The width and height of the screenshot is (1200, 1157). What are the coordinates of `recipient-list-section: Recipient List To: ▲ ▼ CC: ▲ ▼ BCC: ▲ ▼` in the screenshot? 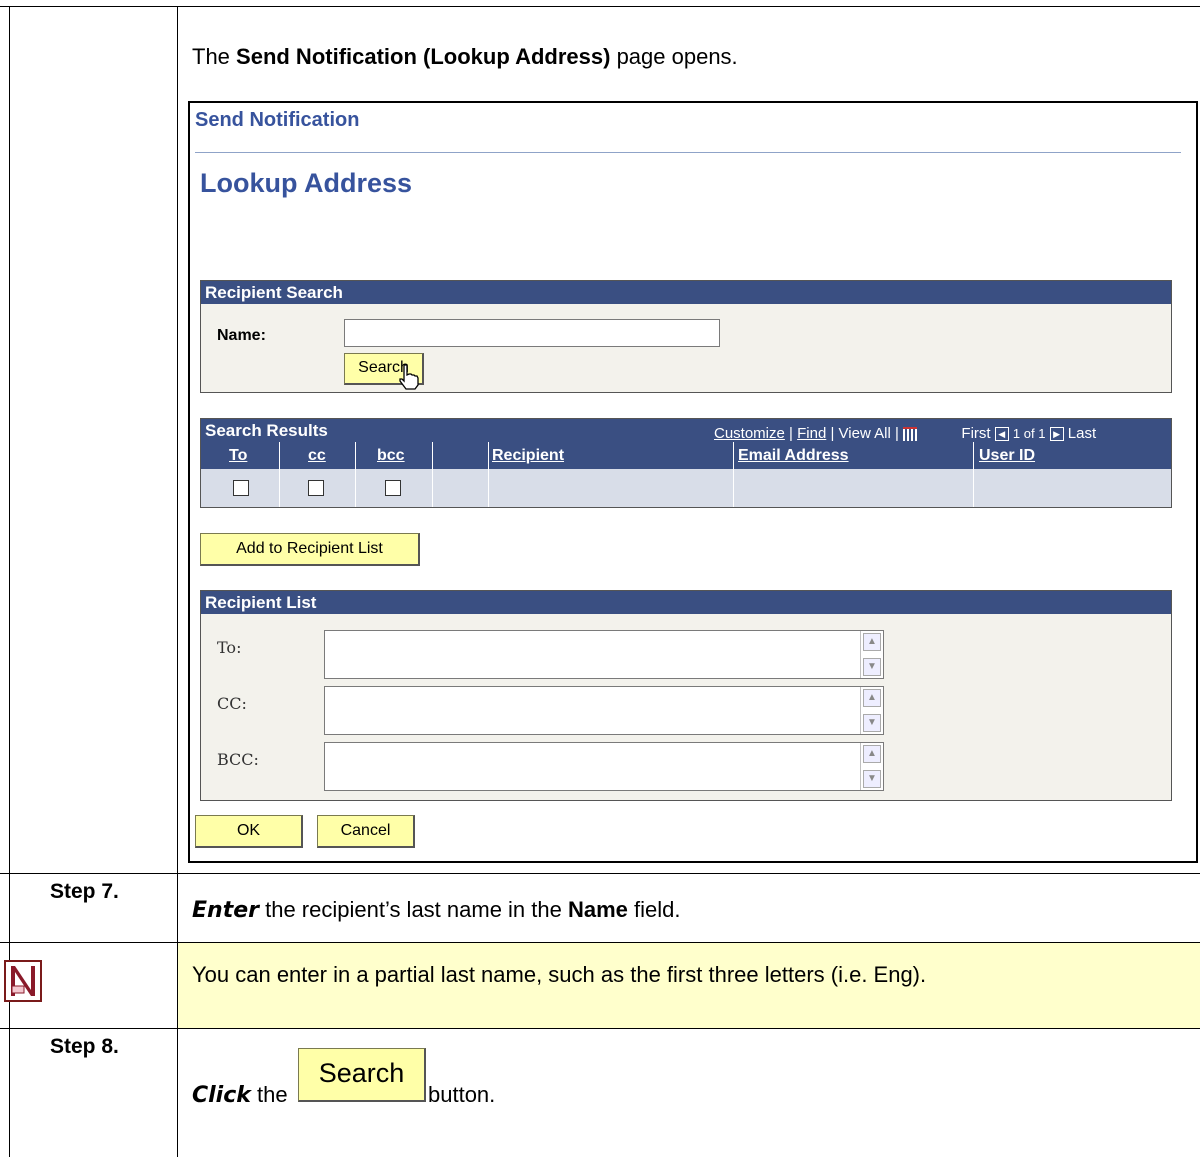 It's located at (686, 695).